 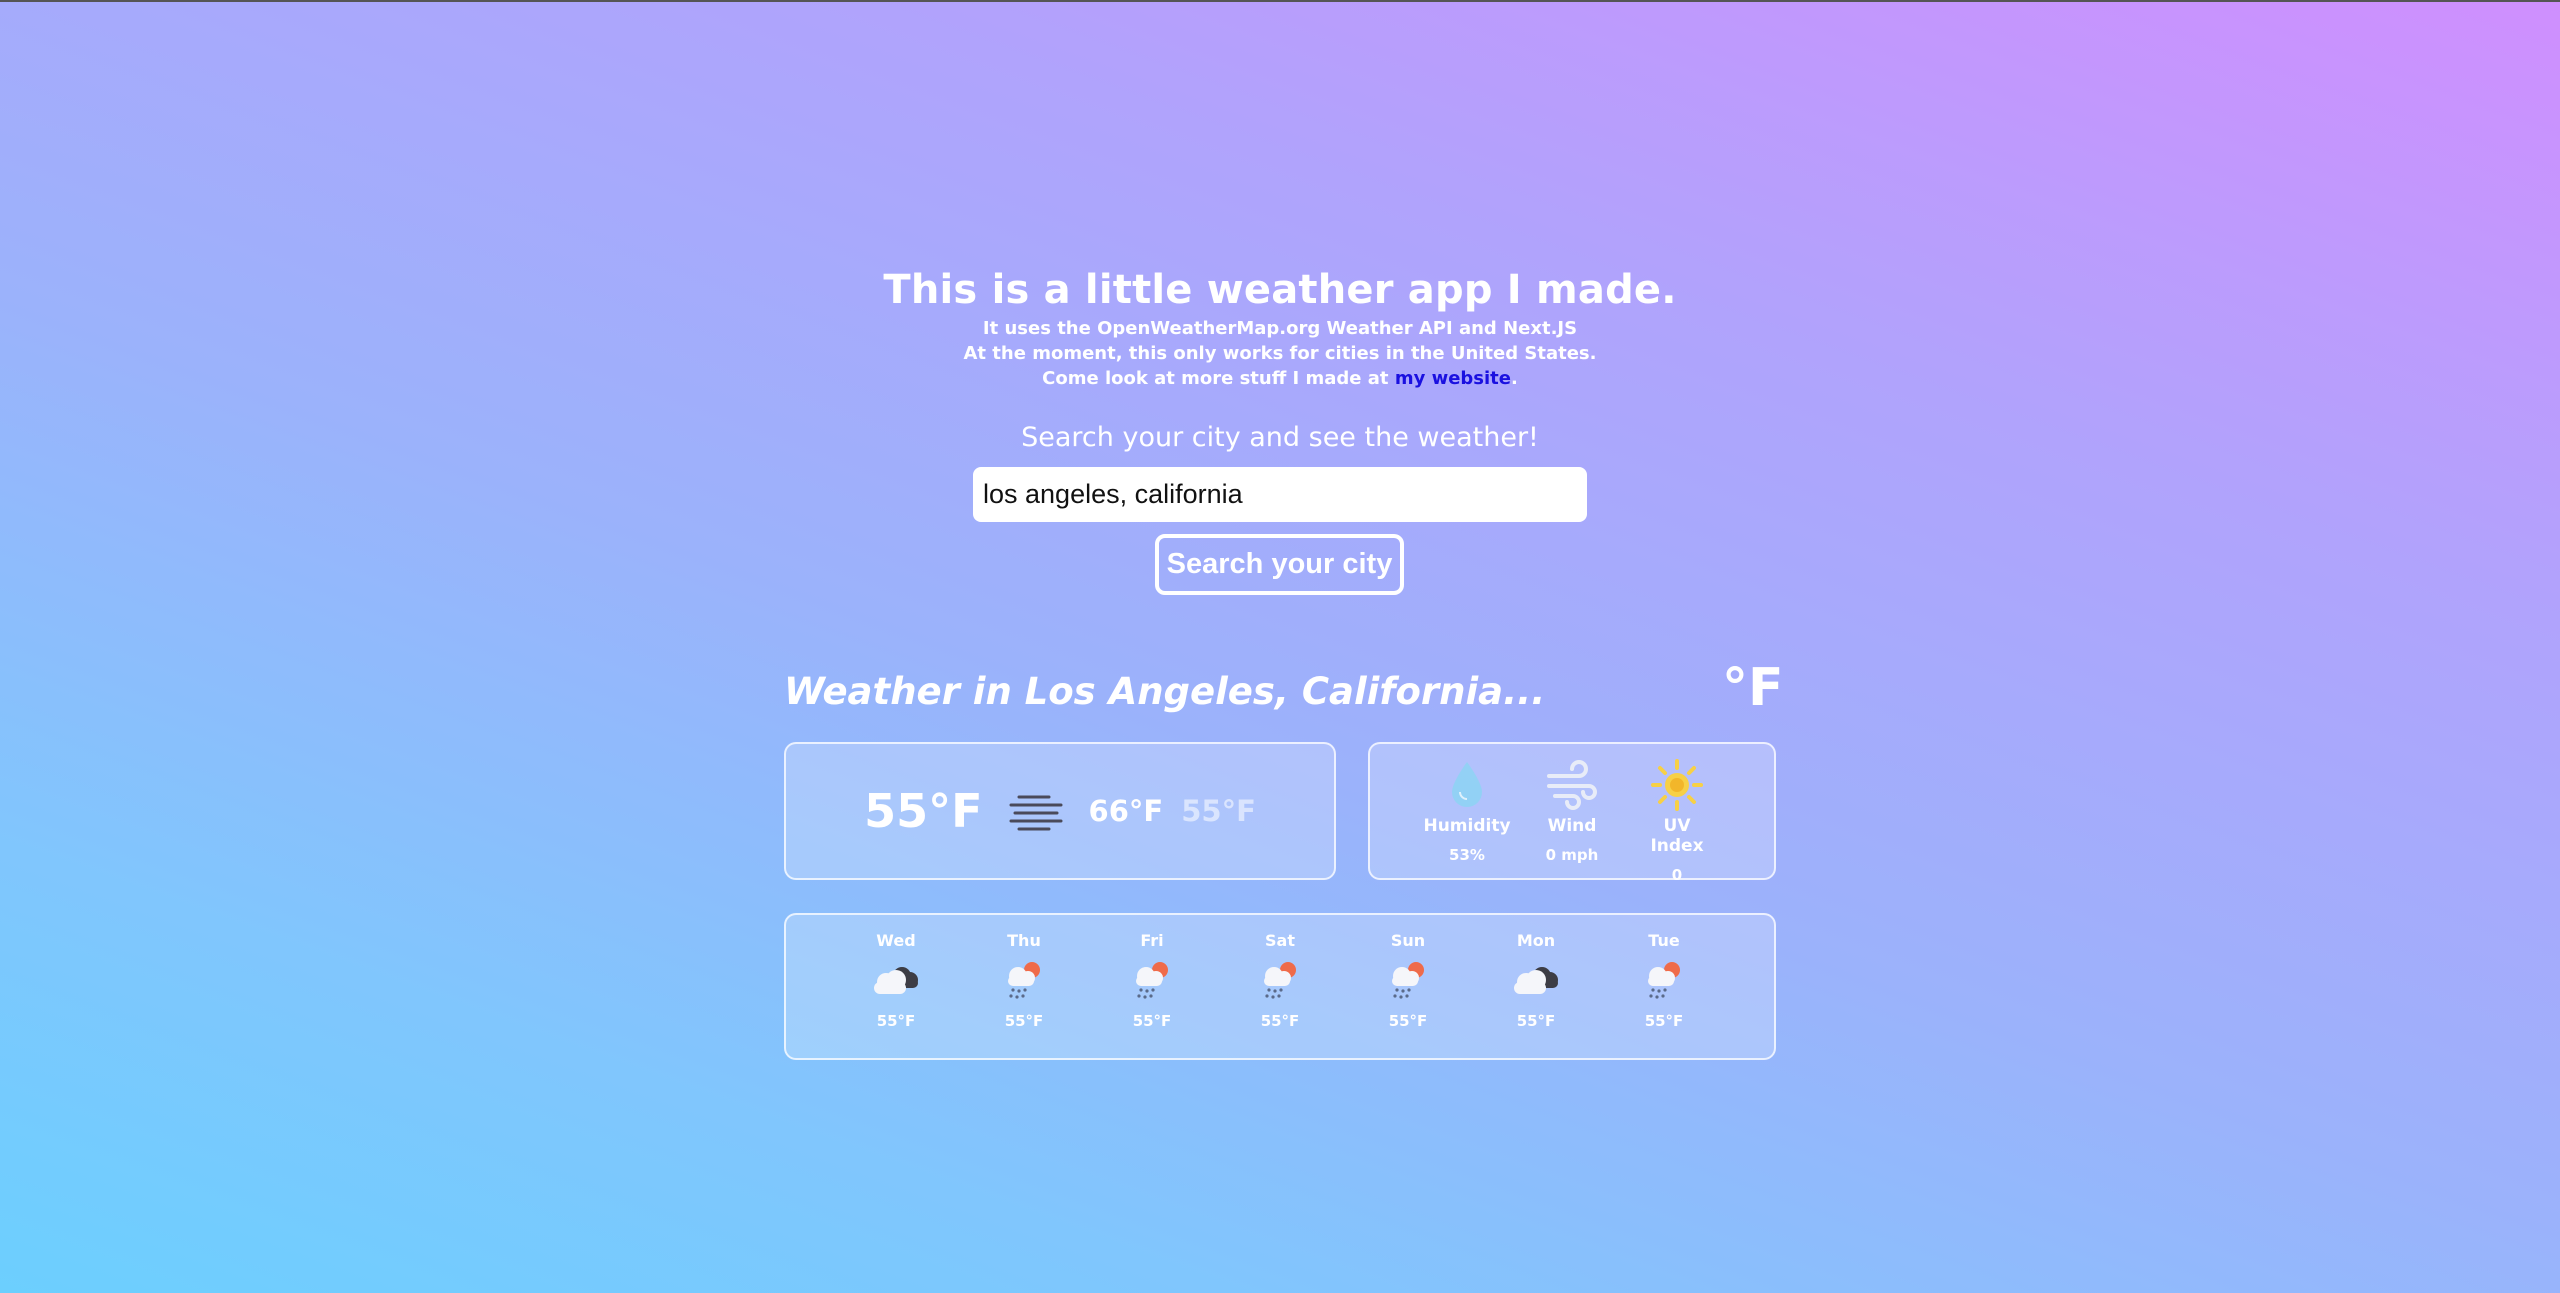 I want to click on forecast-day-name: Thu, so click(x=1024, y=940).